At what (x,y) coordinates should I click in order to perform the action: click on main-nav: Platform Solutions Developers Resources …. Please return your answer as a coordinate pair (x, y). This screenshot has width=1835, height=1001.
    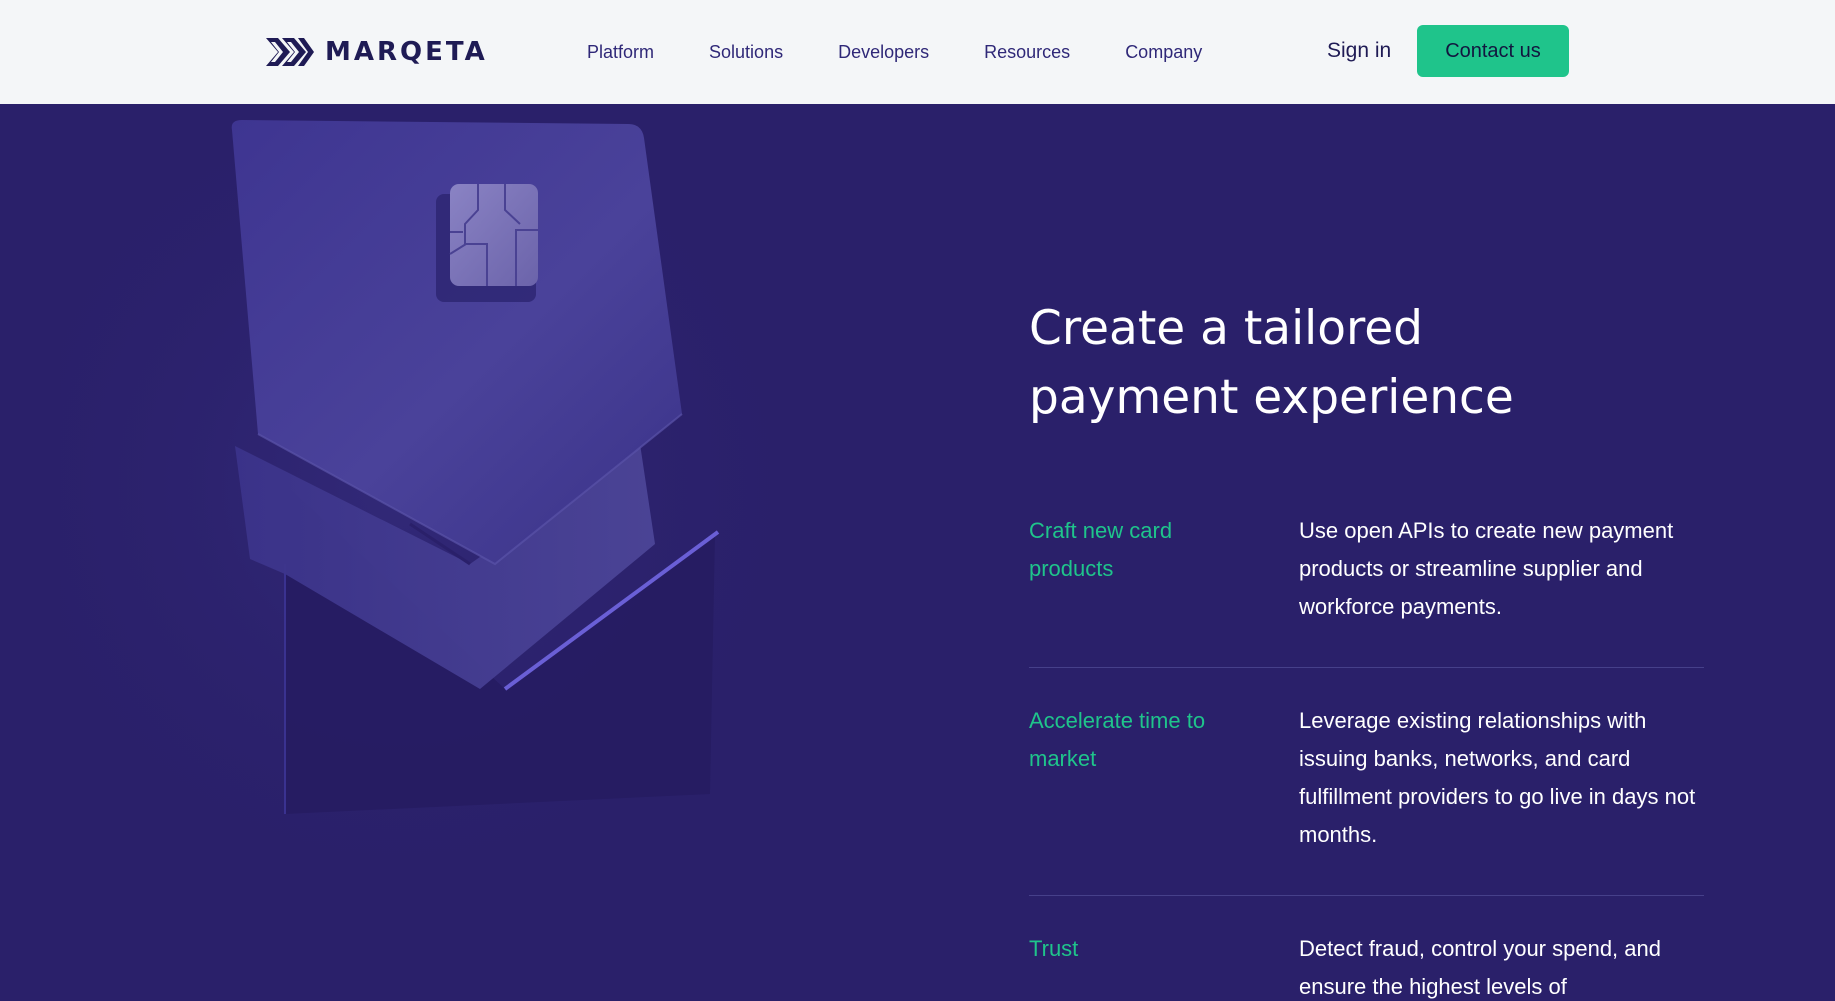
    Looking at the image, I should click on (894, 52).